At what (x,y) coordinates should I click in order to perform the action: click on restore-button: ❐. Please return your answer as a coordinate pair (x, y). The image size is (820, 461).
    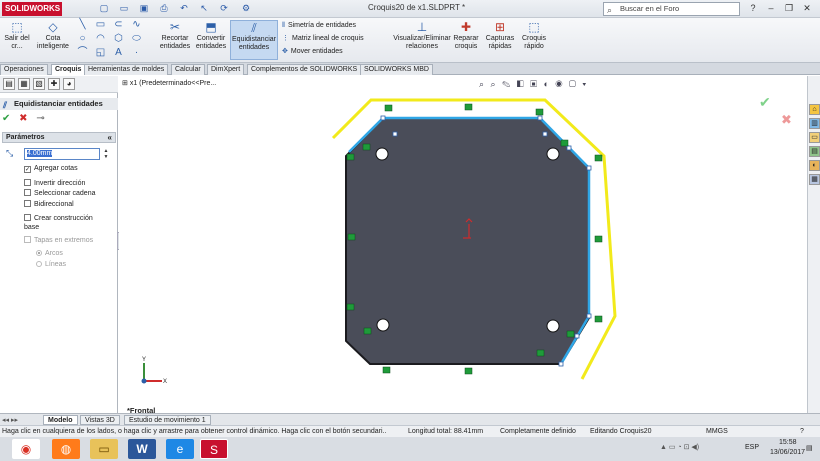
    Looking at the image, I should click on (789, 8).